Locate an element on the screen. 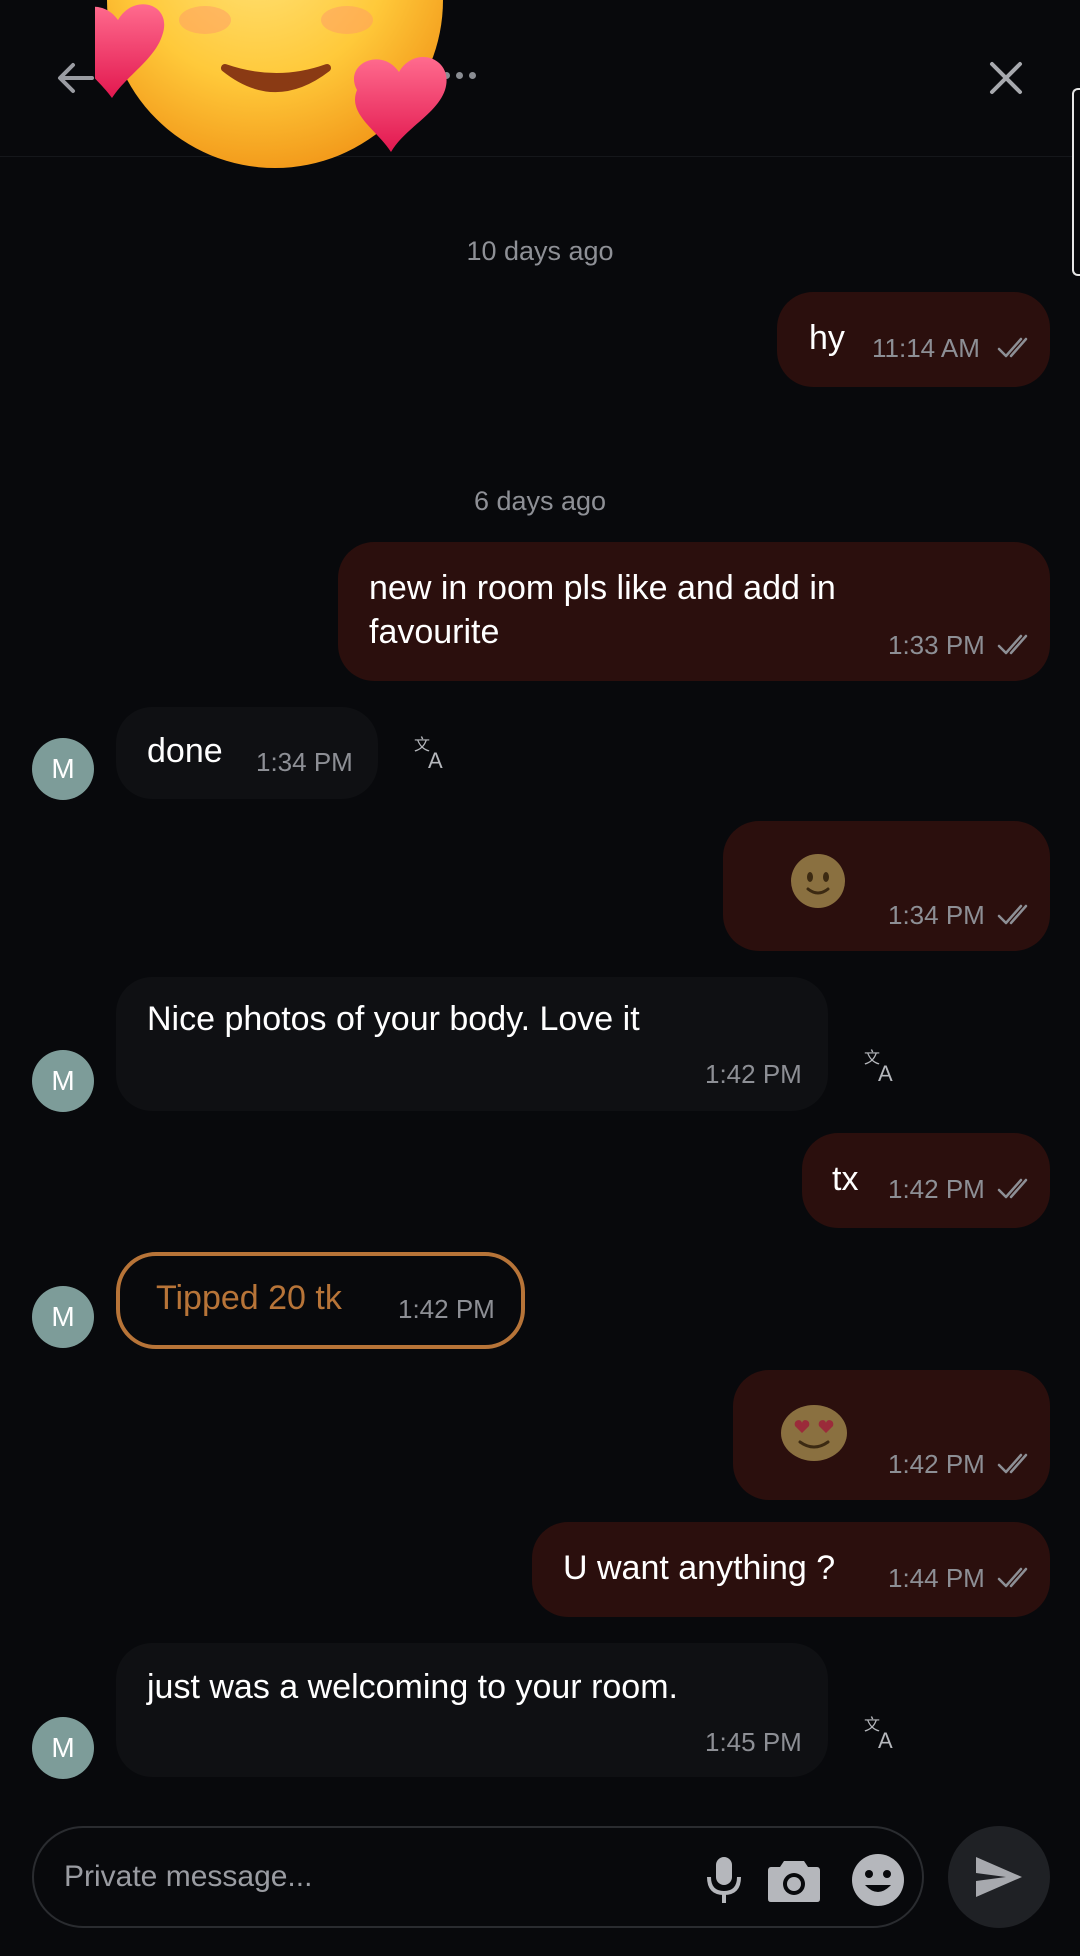 The height and width of the screenshot is (1956, 1080). emoji-button is located at coordinates (878, 1880).